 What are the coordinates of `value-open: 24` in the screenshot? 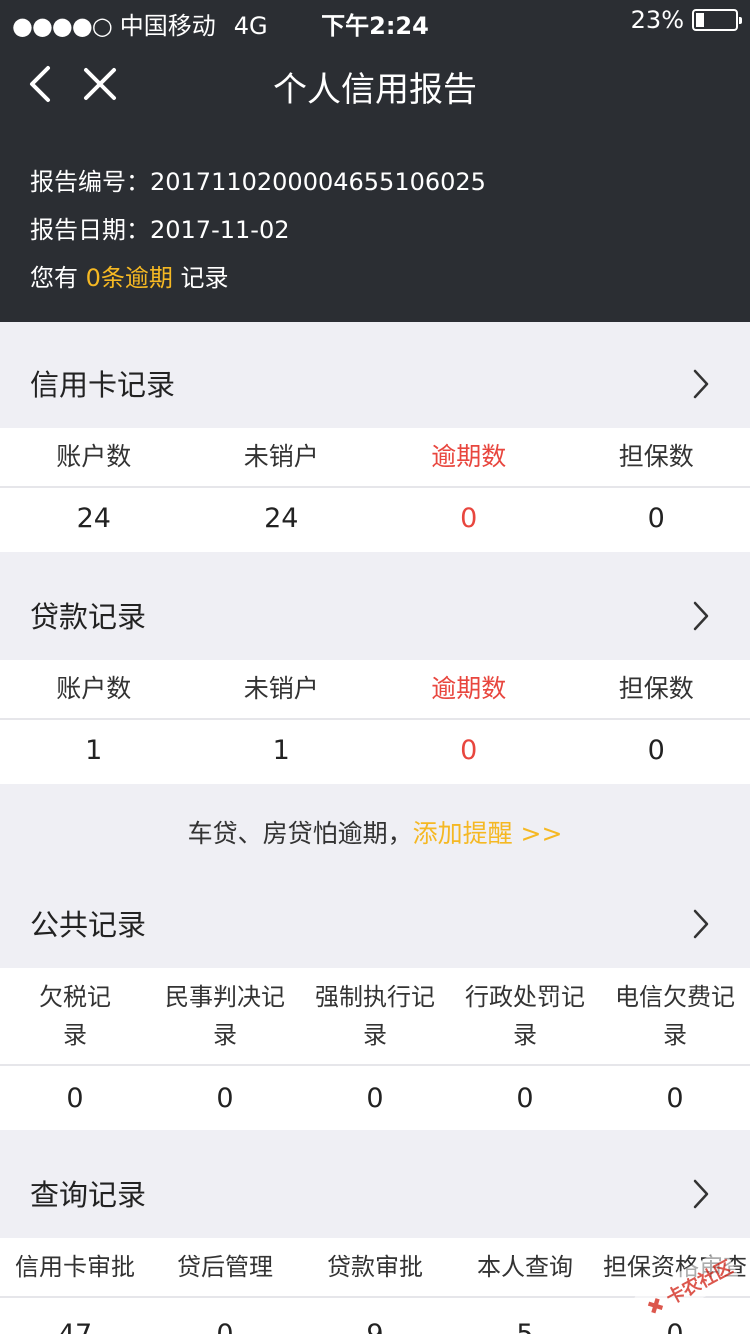 It's located at (281, 518).